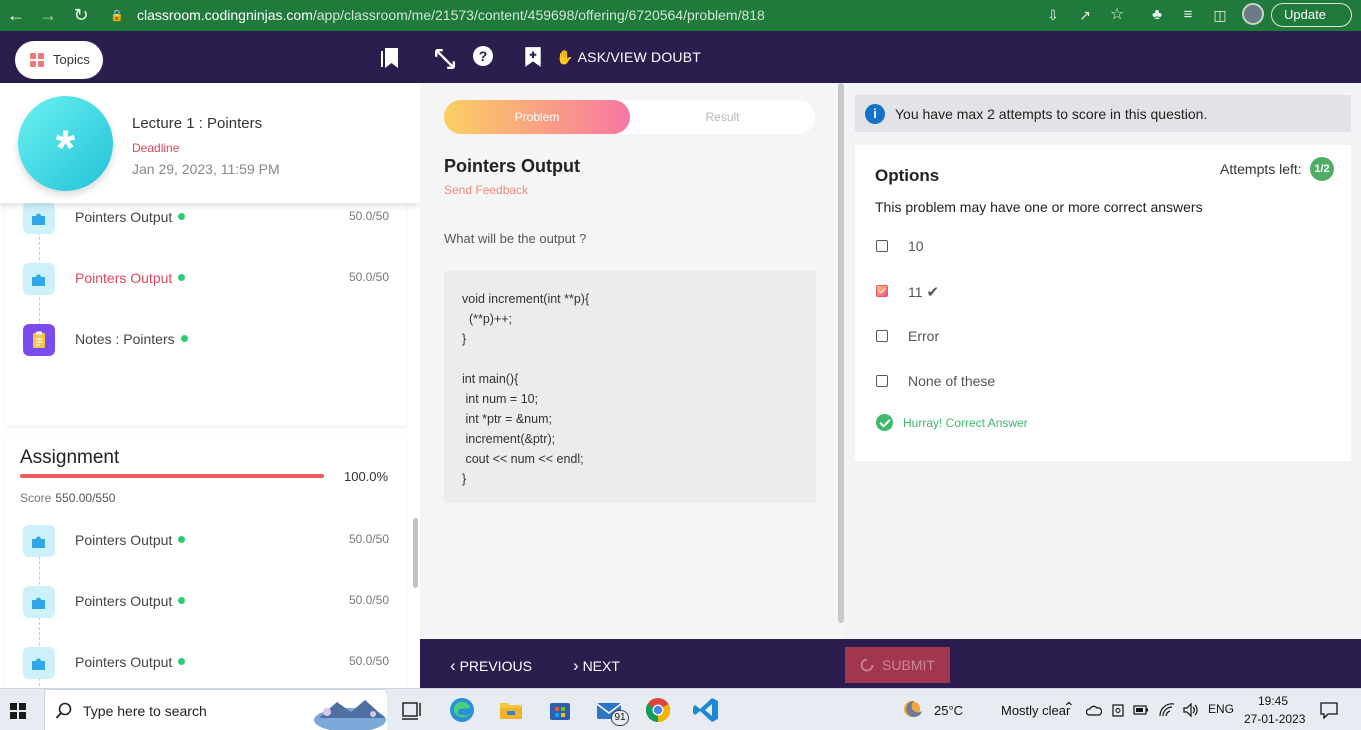 This screenshot has height=730, width=1361. I want to click on media-list-icon: ≡, so click(1188, 15).